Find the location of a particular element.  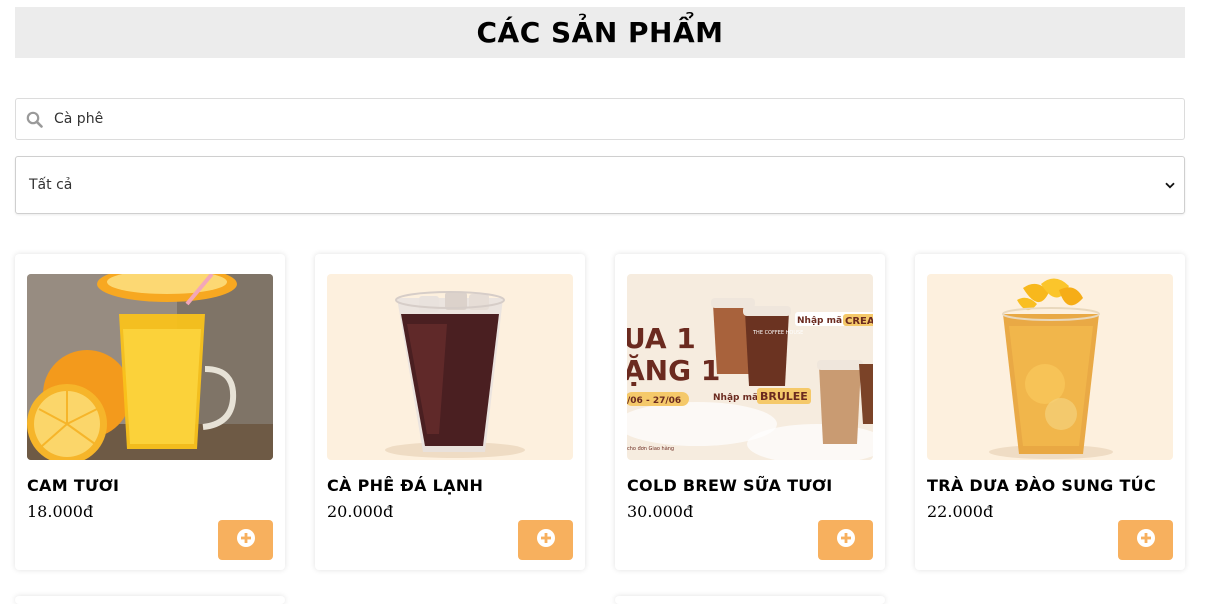

category-select: Tất cả is located at coordinates (600, 185).